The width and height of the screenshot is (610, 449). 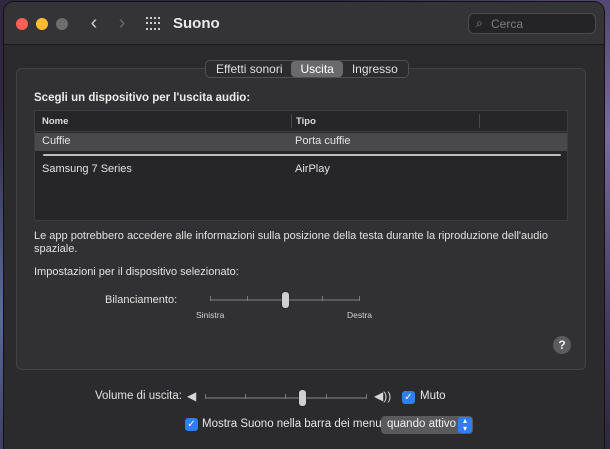 What do you see at coordinates (312, 169) in the screenshot?
I see `device-type: AirPlay` at bounding box center [312, 169].